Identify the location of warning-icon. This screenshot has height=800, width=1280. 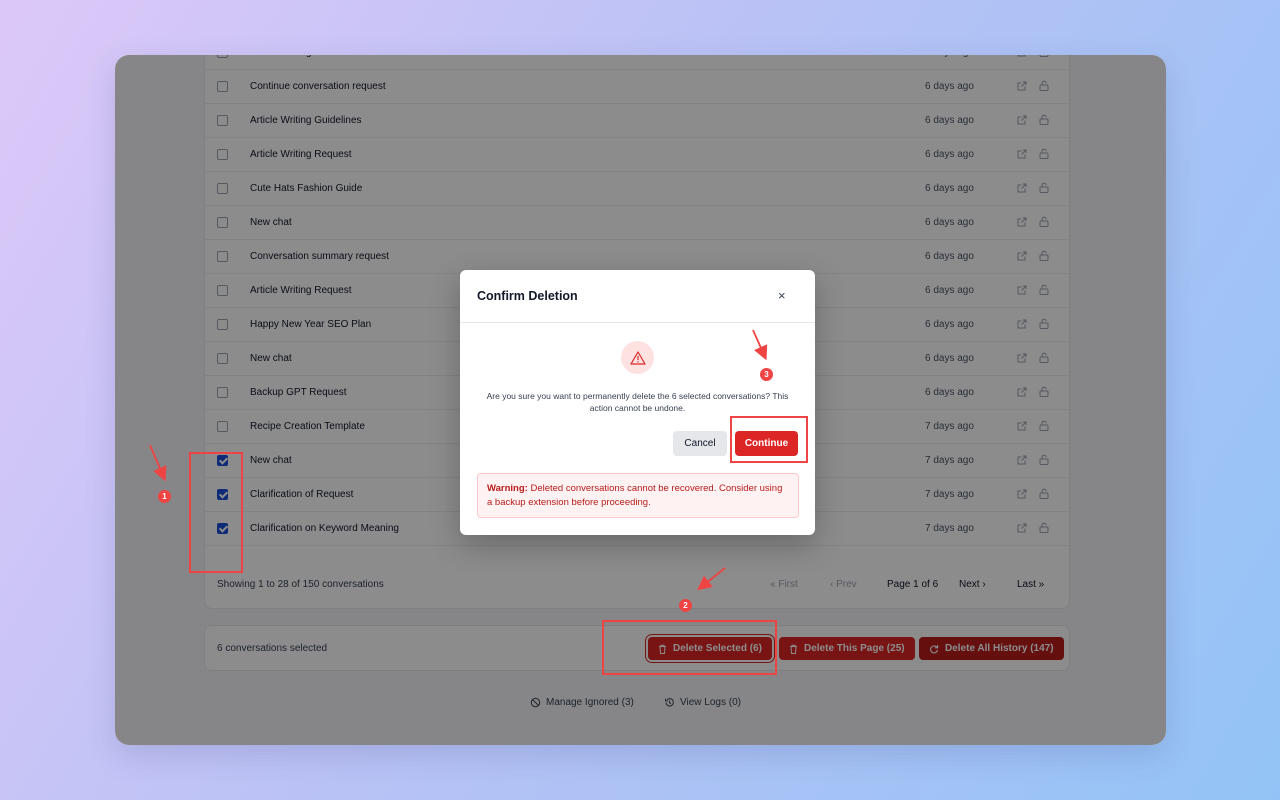
(637, 357).